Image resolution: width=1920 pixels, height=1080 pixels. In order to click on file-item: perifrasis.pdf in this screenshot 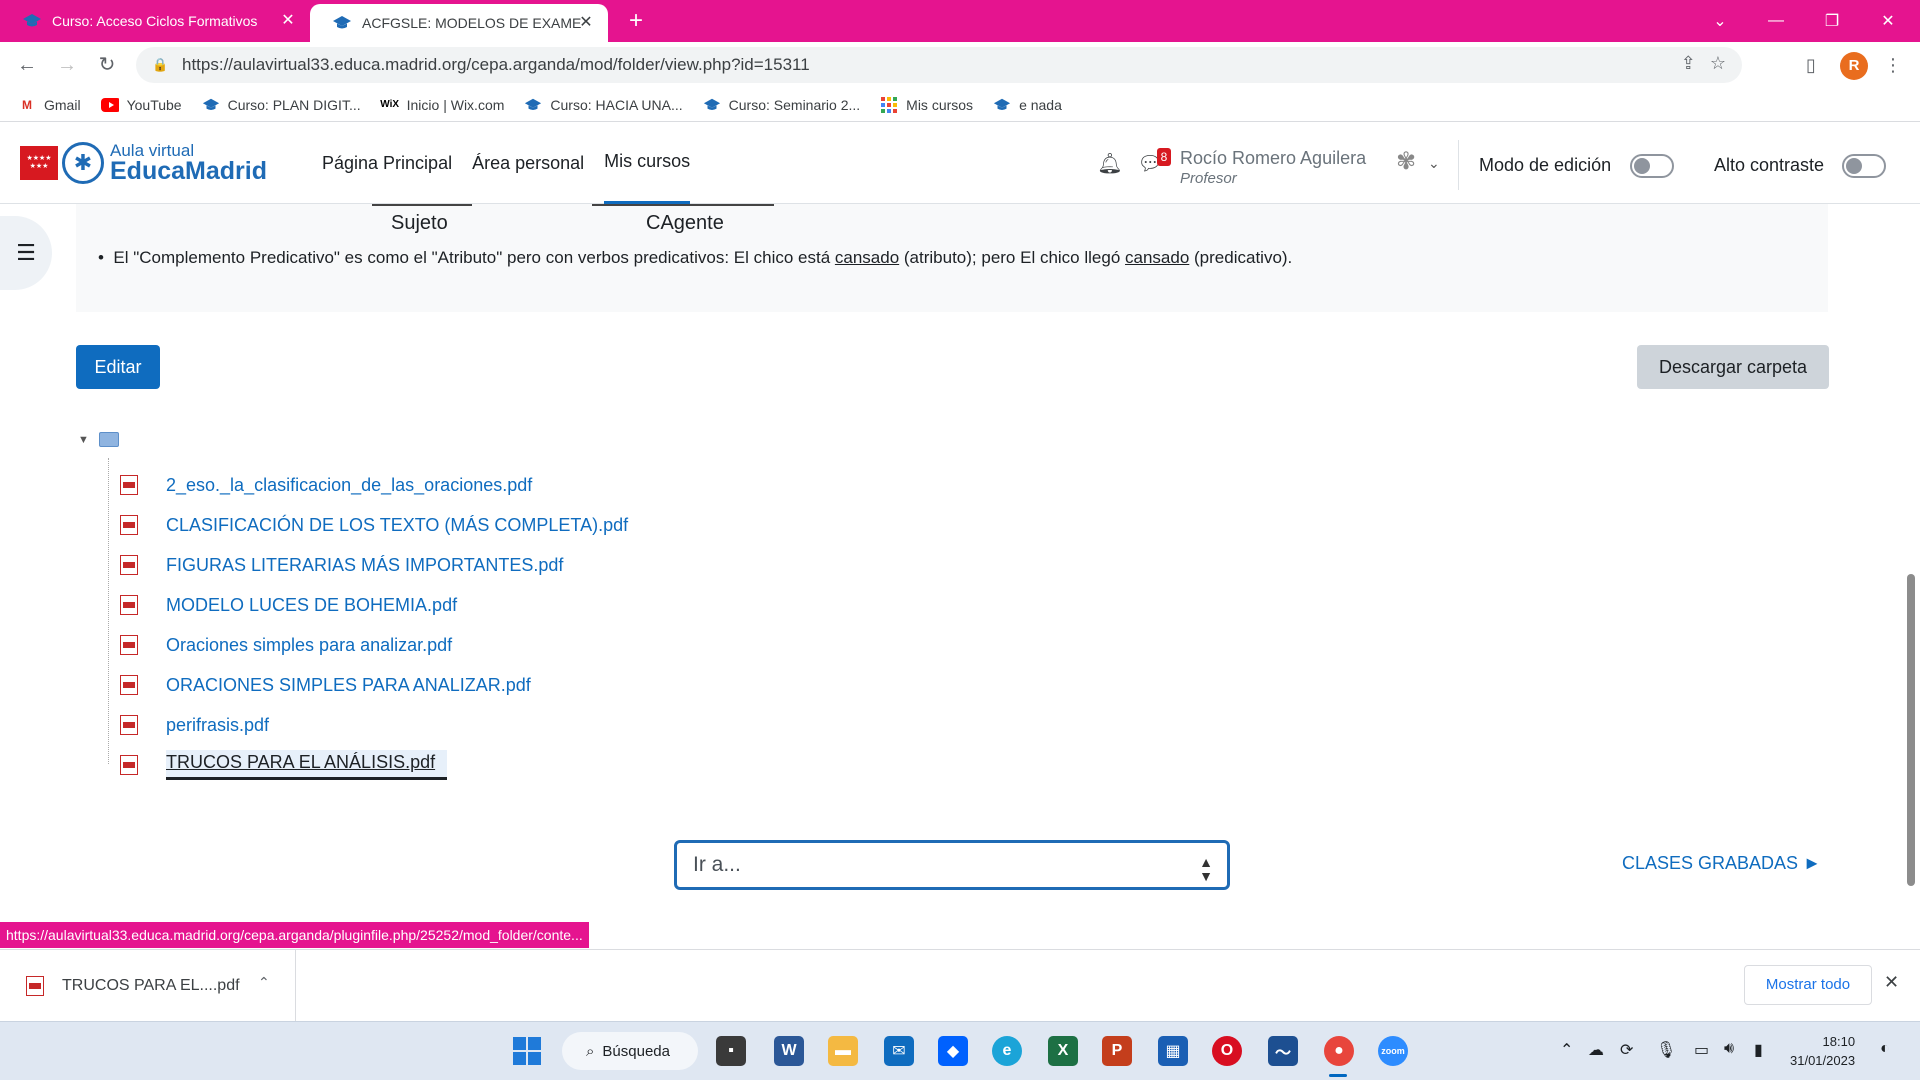, I will do `click(194, 725)`.